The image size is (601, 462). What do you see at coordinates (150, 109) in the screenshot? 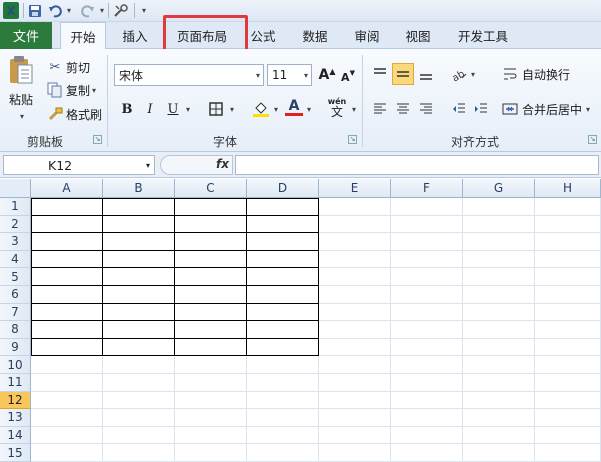
I see `italic-button: I` at bounding box center [150, 109].